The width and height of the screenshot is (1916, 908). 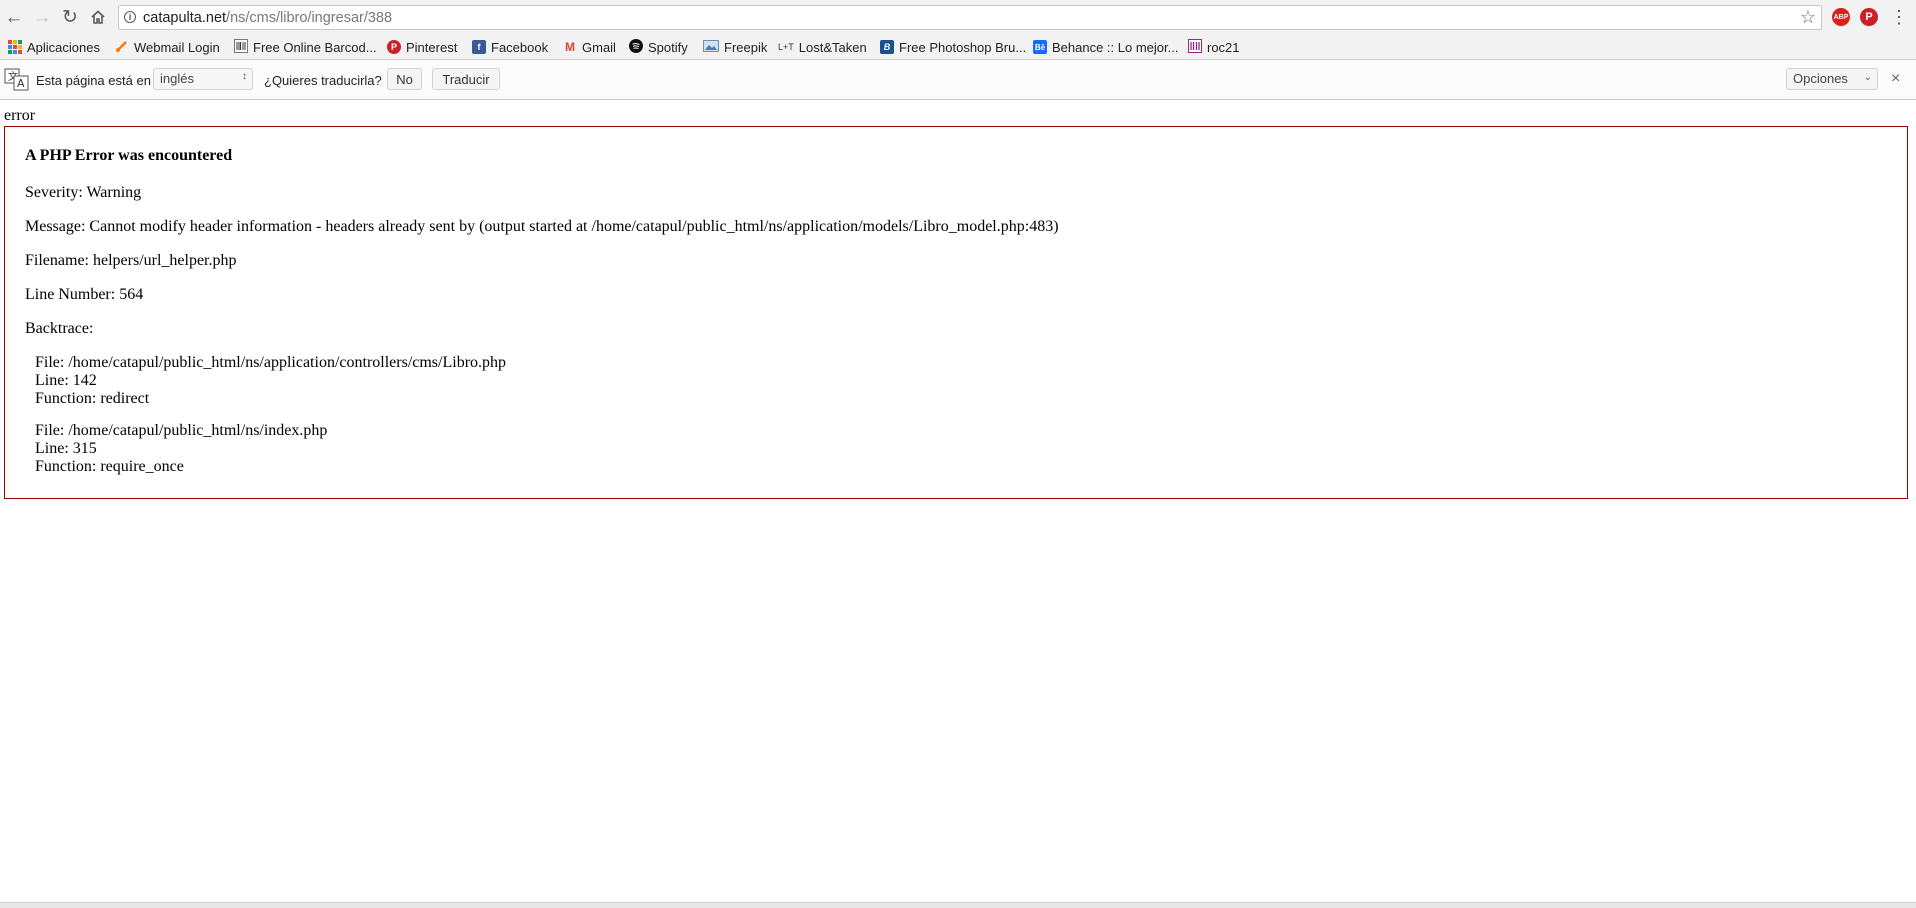 What do you see at coordinates (1899, 17) in the screenshot?
I see `browser-menu-icon: ⋮` at bounding box center [1899, 17].